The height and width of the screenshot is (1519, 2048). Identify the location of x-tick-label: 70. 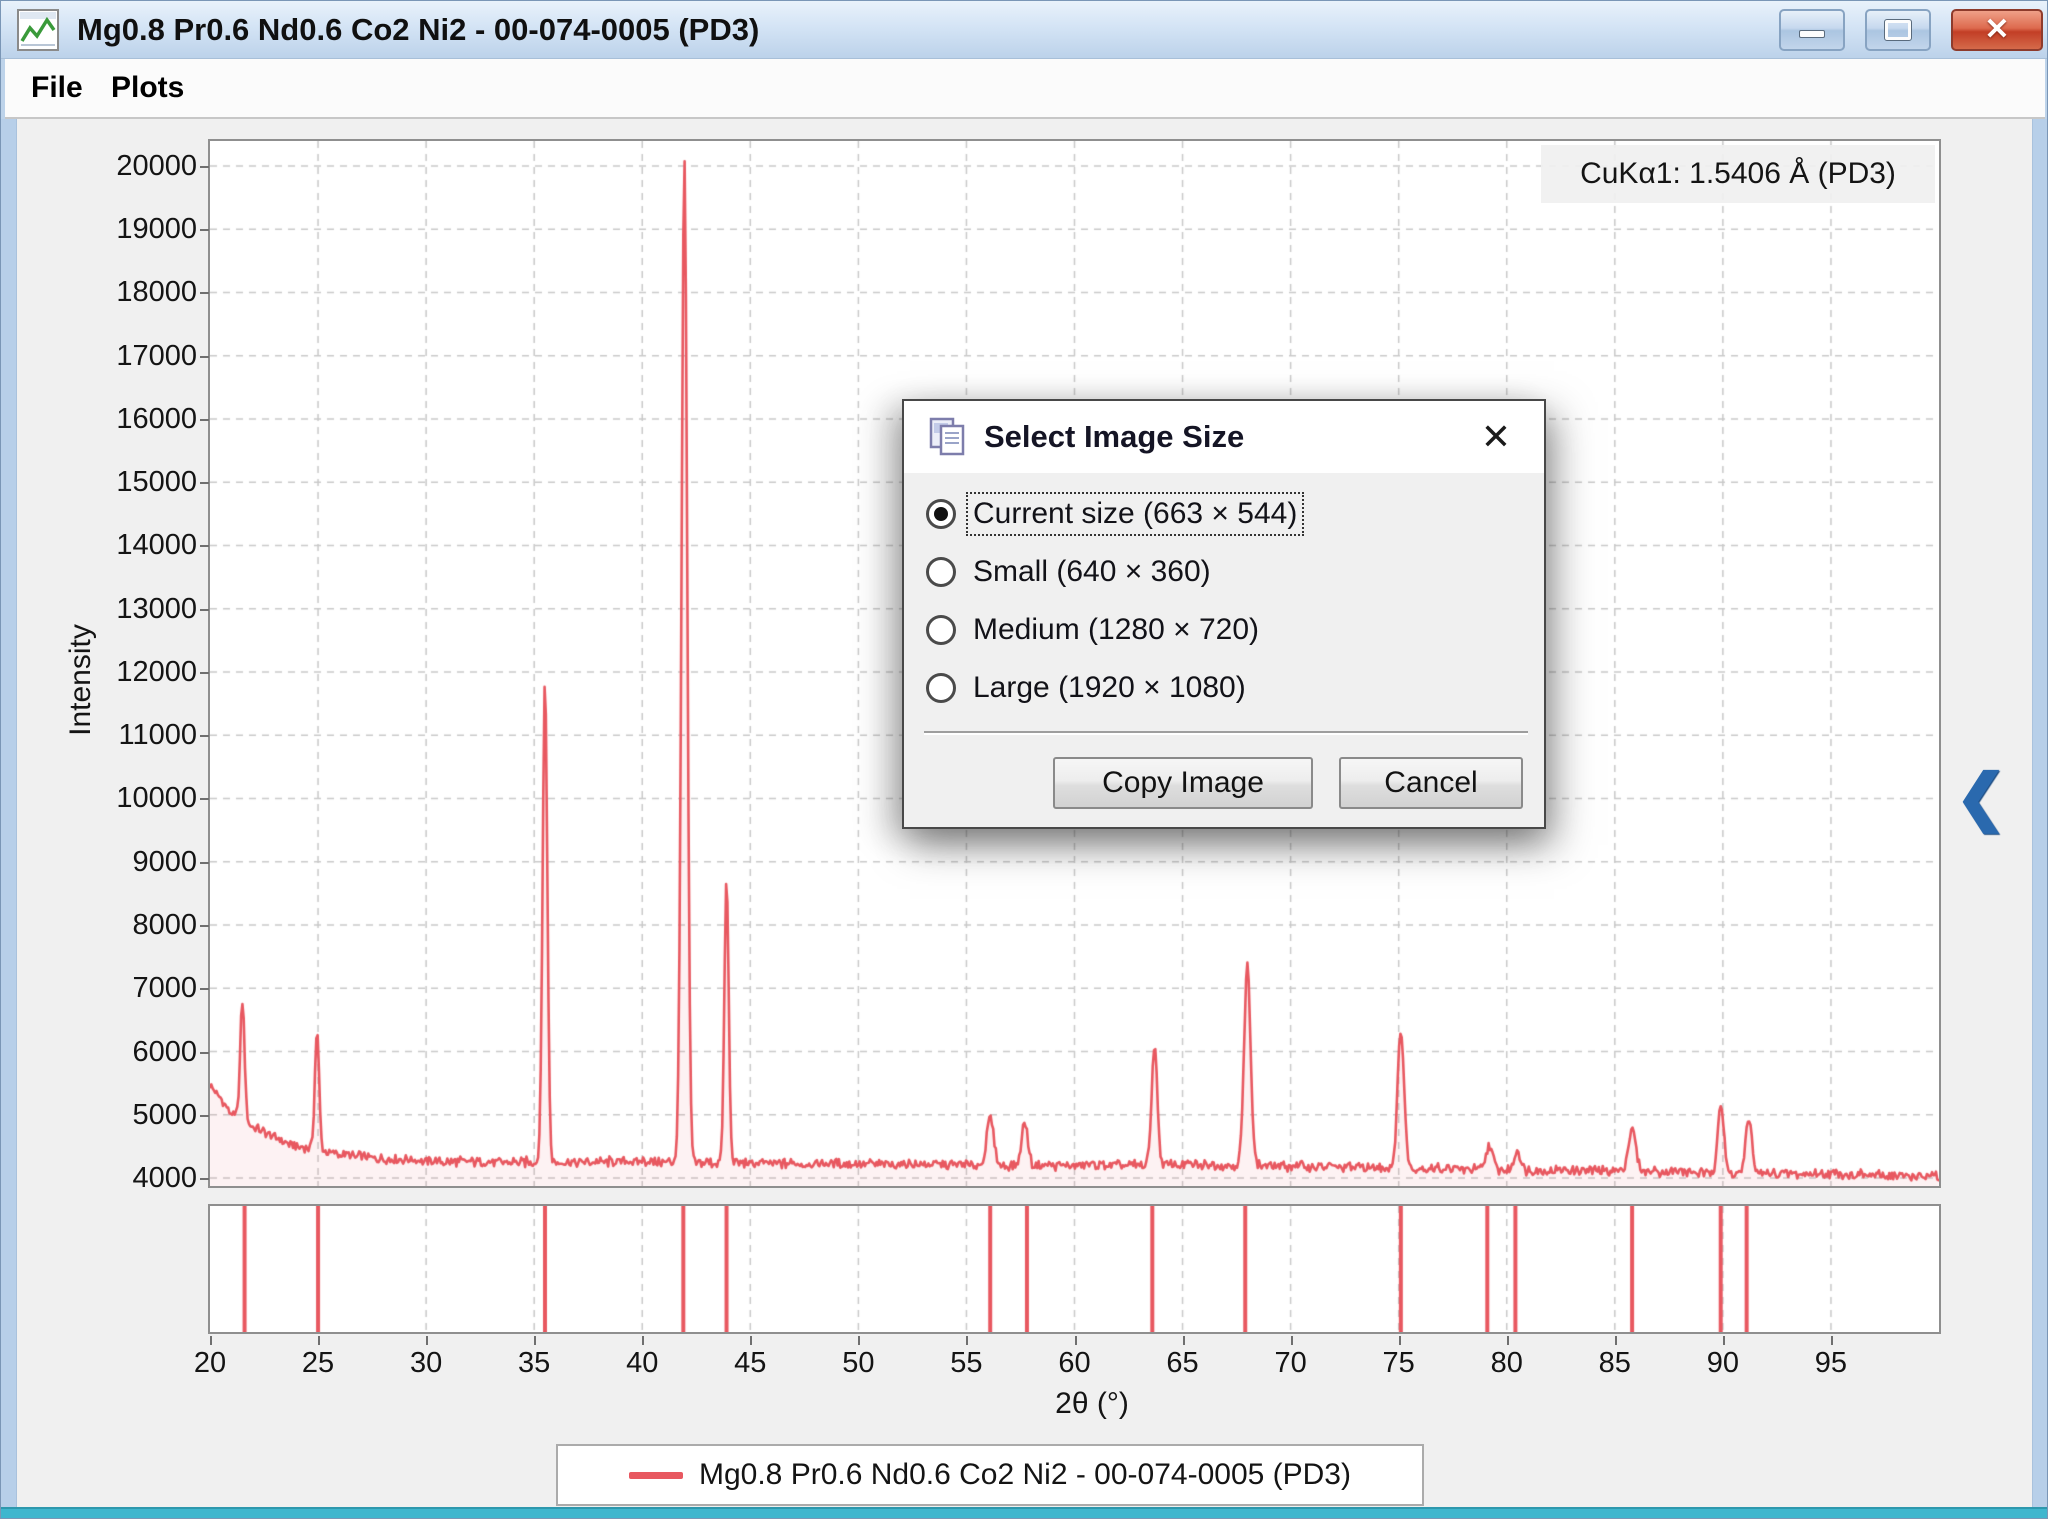
(1290, 1363).